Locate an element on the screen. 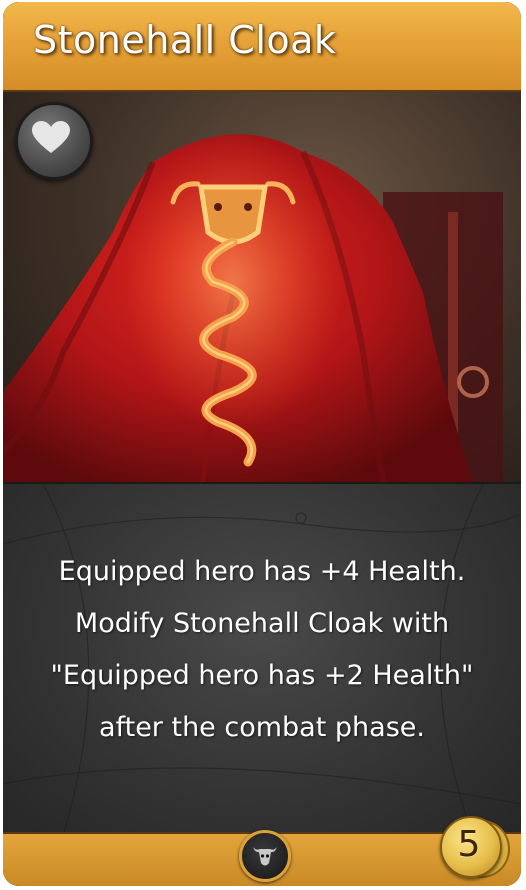 The width and height of the screenshot is (526, 890). title-bar: Stonehall Cloak is located at coordinates (262, 47).